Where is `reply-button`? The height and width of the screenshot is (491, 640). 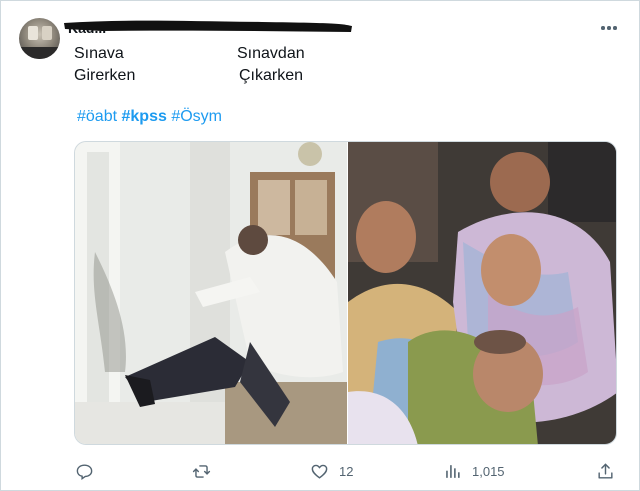
reply-button is located at coordinates (89, 471).